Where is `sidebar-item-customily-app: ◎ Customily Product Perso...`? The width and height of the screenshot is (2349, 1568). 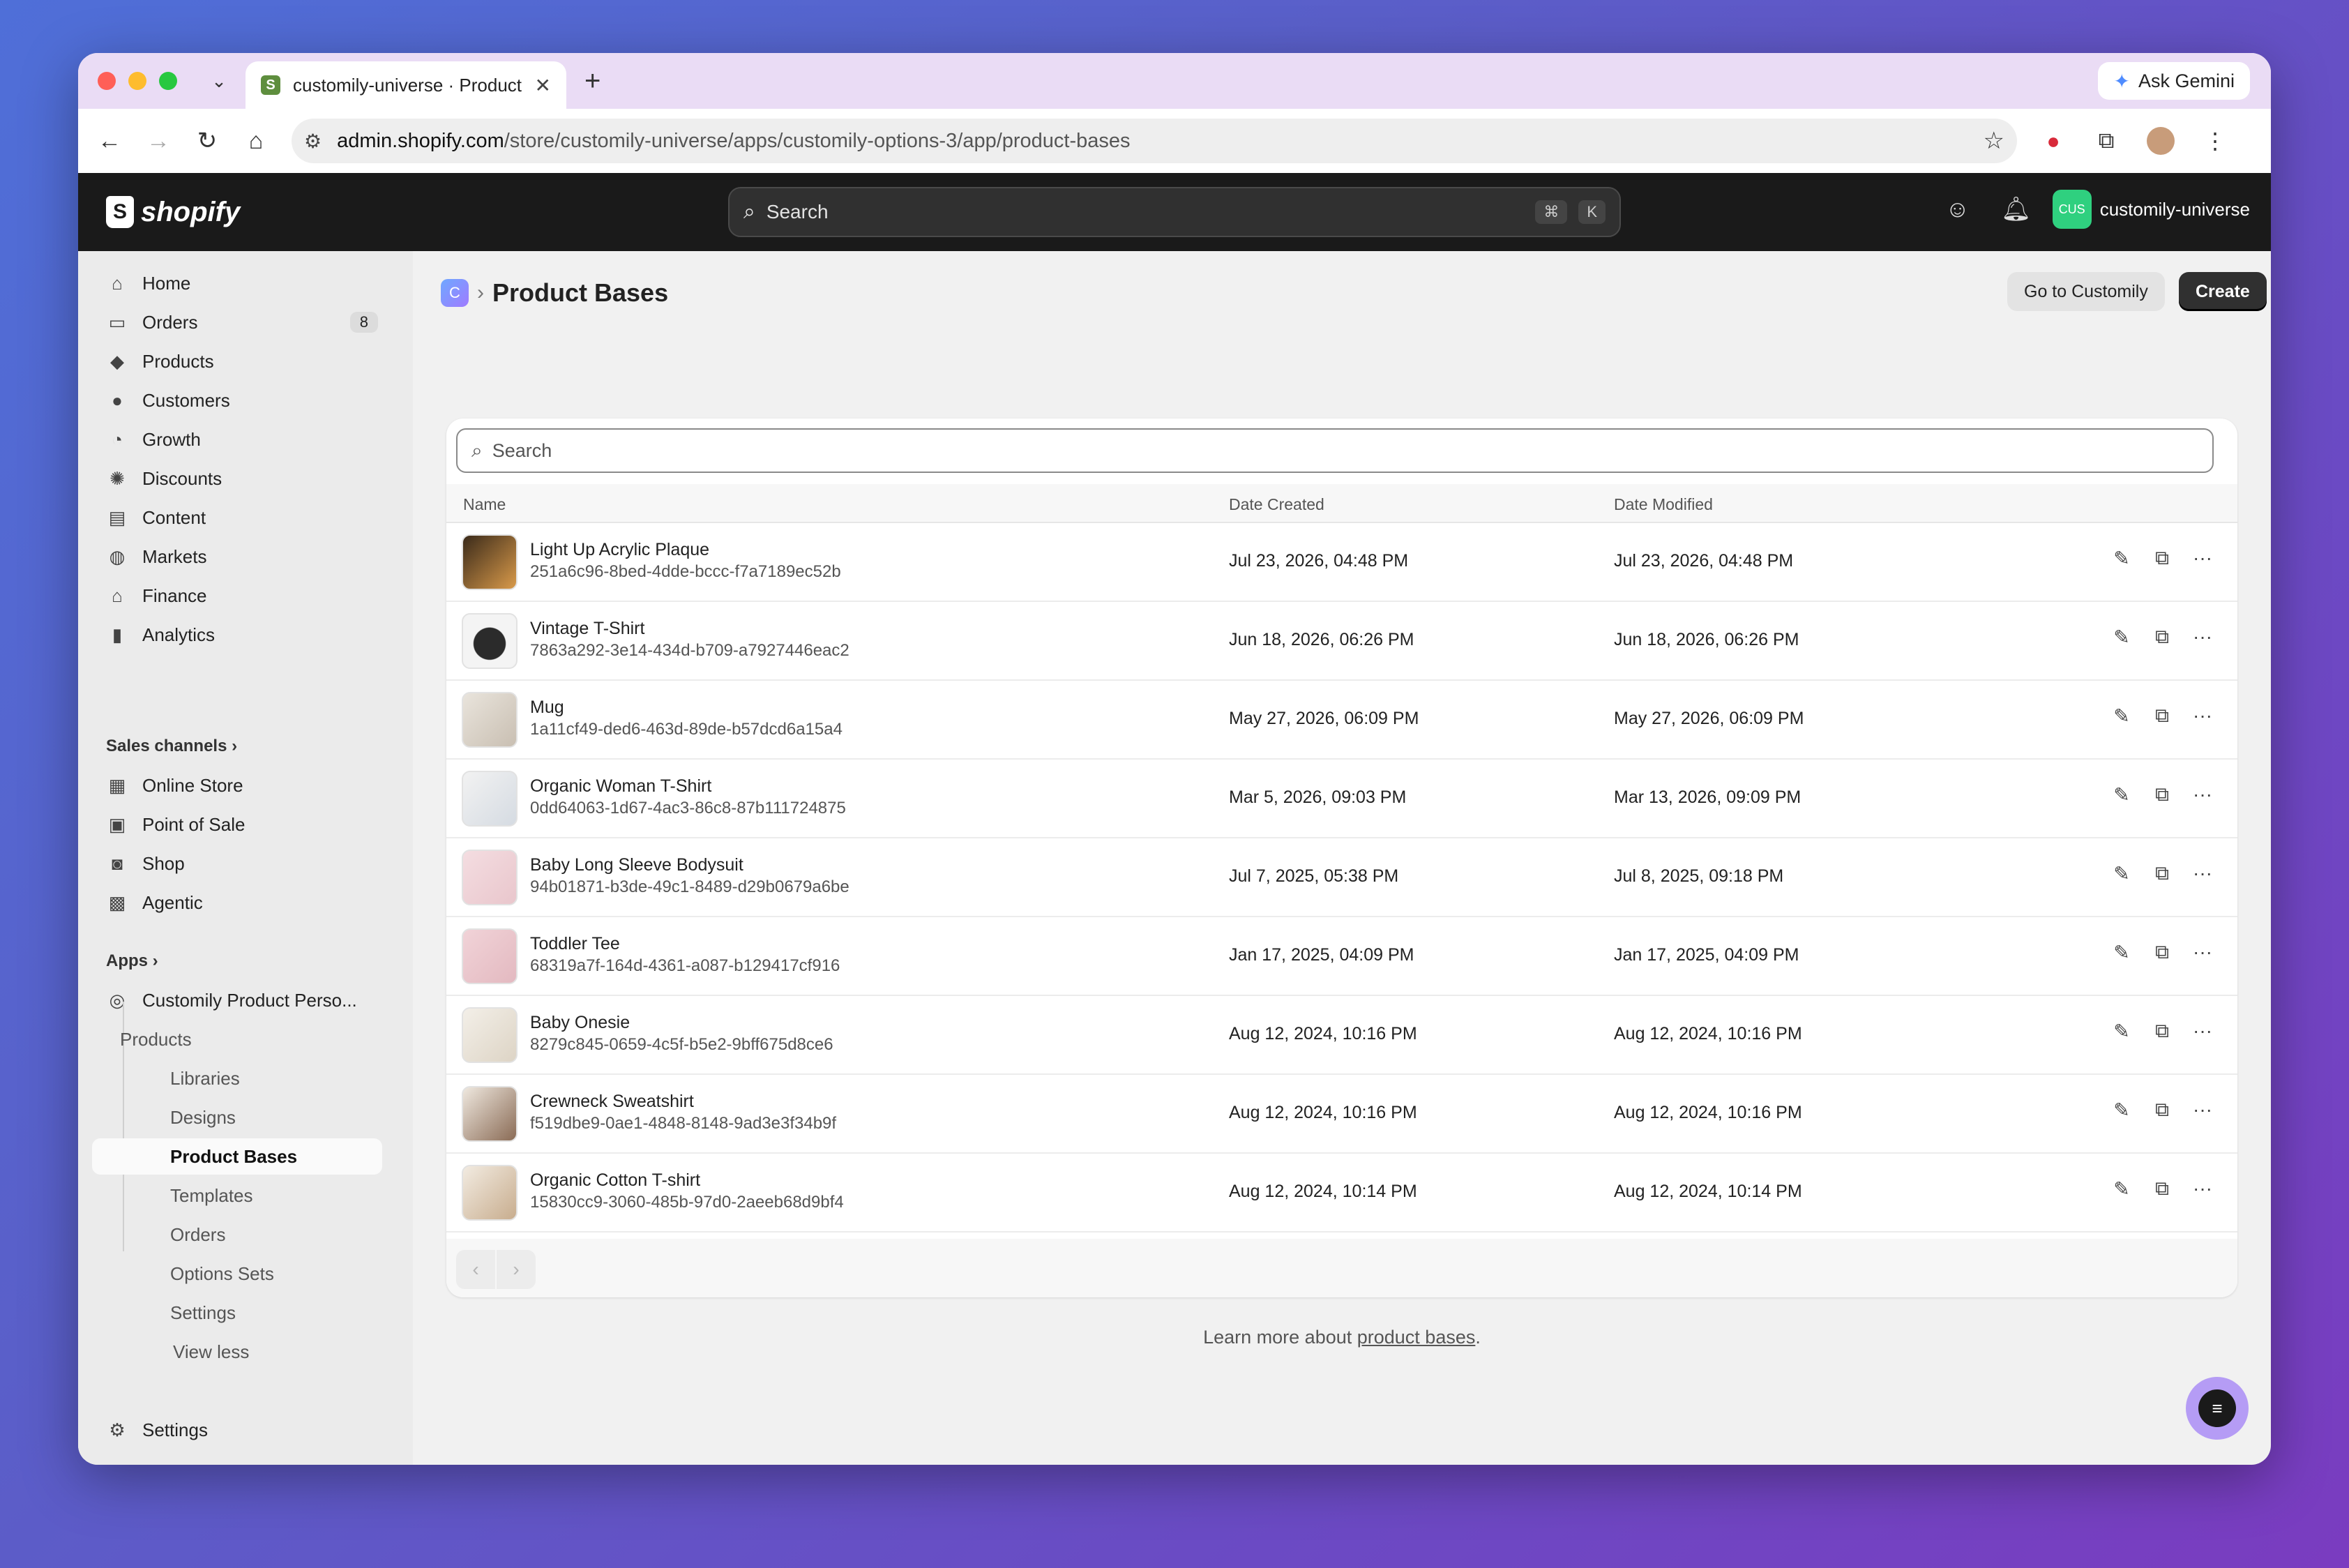 sidebar-item-customily-app: ◎ Customily Product Perso... is located at coordinates (239, 1000).